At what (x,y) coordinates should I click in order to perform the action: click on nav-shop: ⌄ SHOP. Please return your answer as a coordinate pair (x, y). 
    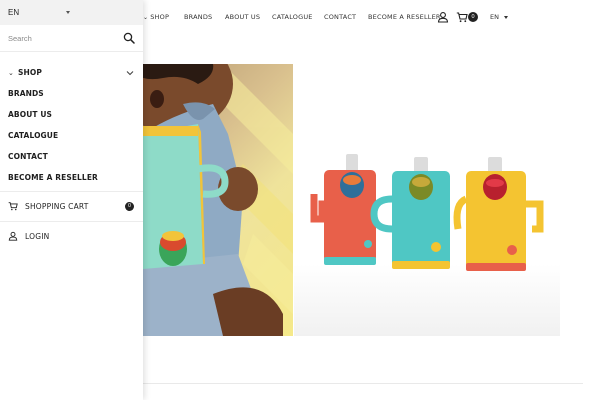
    Looking at the image, I should click on (156, 17).